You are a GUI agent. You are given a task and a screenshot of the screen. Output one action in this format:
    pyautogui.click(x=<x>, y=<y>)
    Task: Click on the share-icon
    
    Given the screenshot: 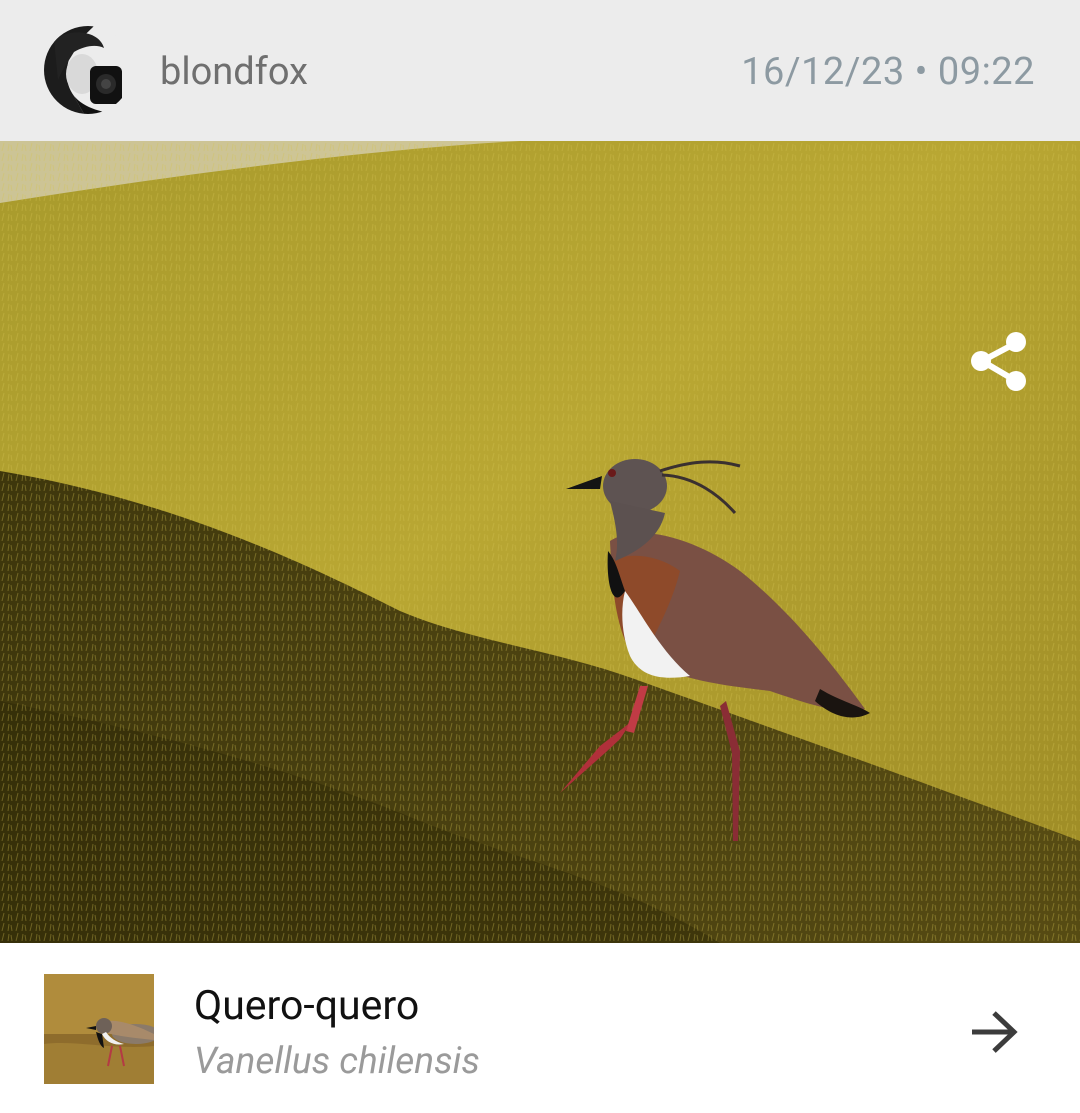 What is the action you would take?
    pyautogui.click(x=998, y=361)
    